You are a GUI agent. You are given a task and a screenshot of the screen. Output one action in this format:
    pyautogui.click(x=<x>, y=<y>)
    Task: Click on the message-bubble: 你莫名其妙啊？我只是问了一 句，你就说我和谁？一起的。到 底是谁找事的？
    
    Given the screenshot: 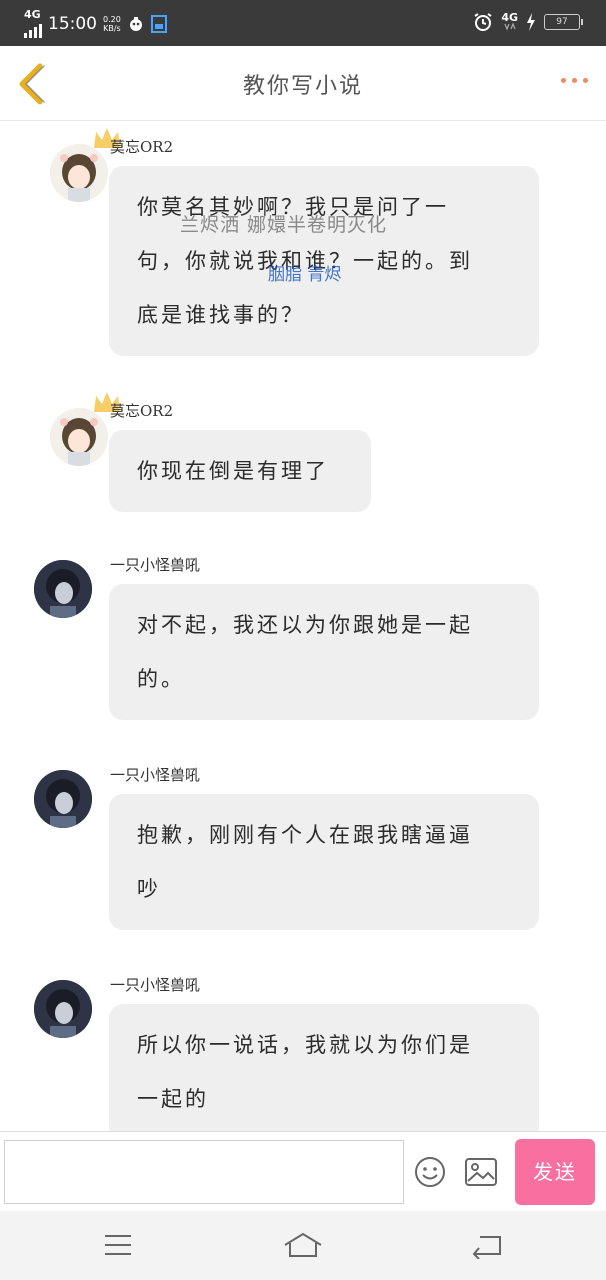 What is the action you would take?
    pyautogui.click(x=324, y=261)
    